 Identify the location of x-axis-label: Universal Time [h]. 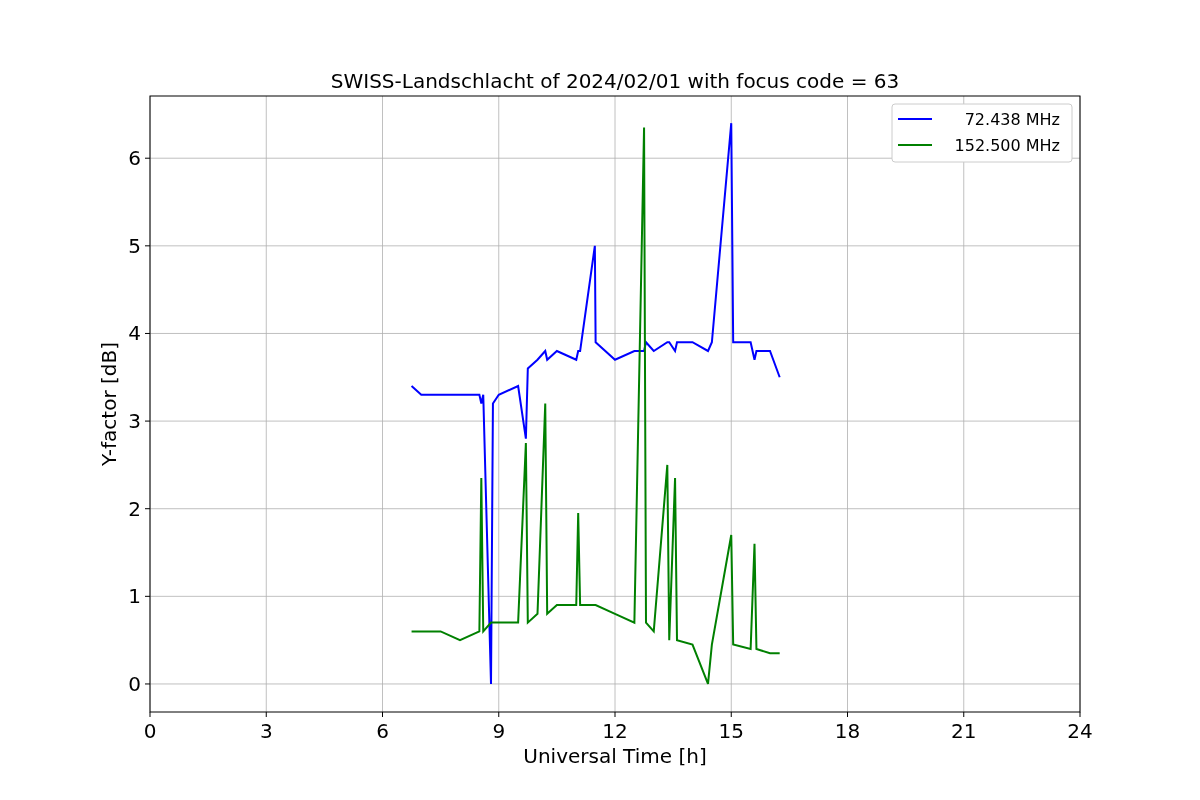
(615, 756).